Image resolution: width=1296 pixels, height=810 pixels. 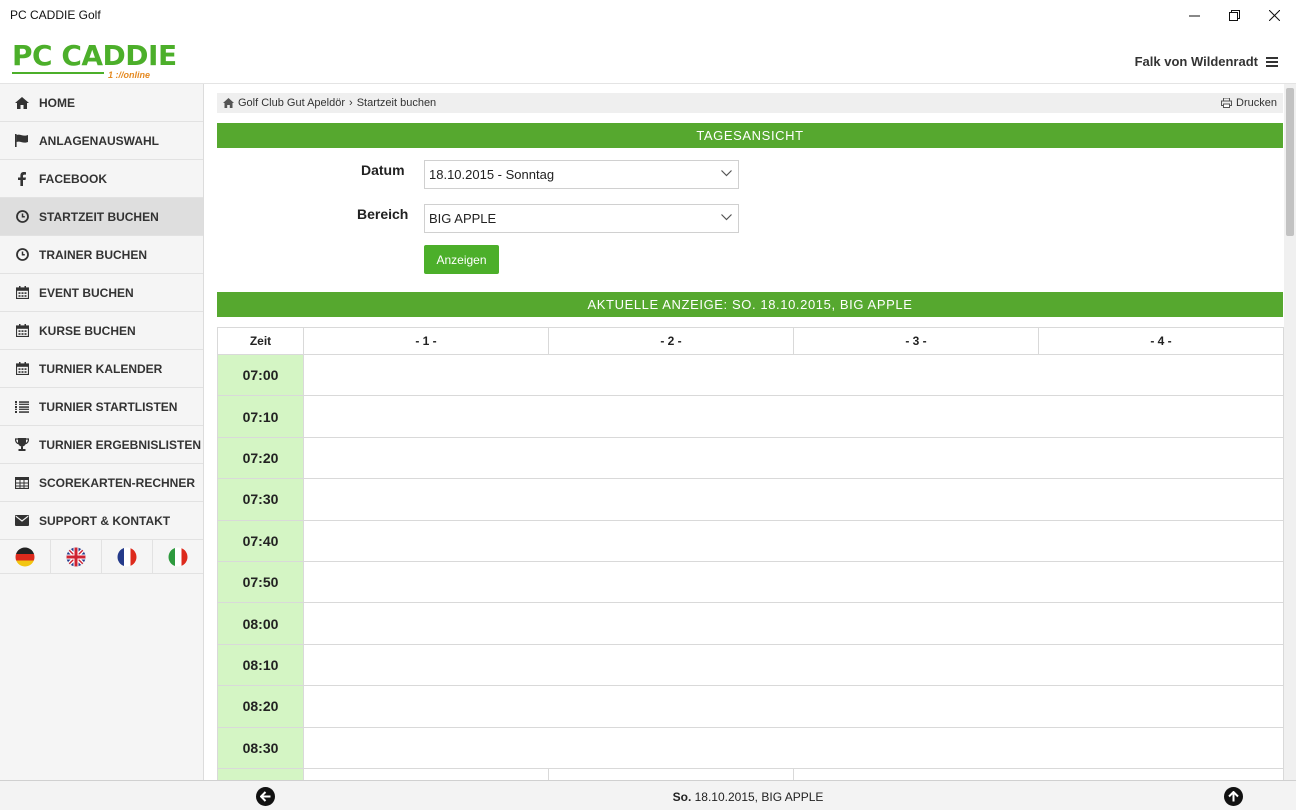 What do you see at coordinates (260, 458) in the screenshot?
I see `time-cell: 07:20` at bounding box center [260, 458].